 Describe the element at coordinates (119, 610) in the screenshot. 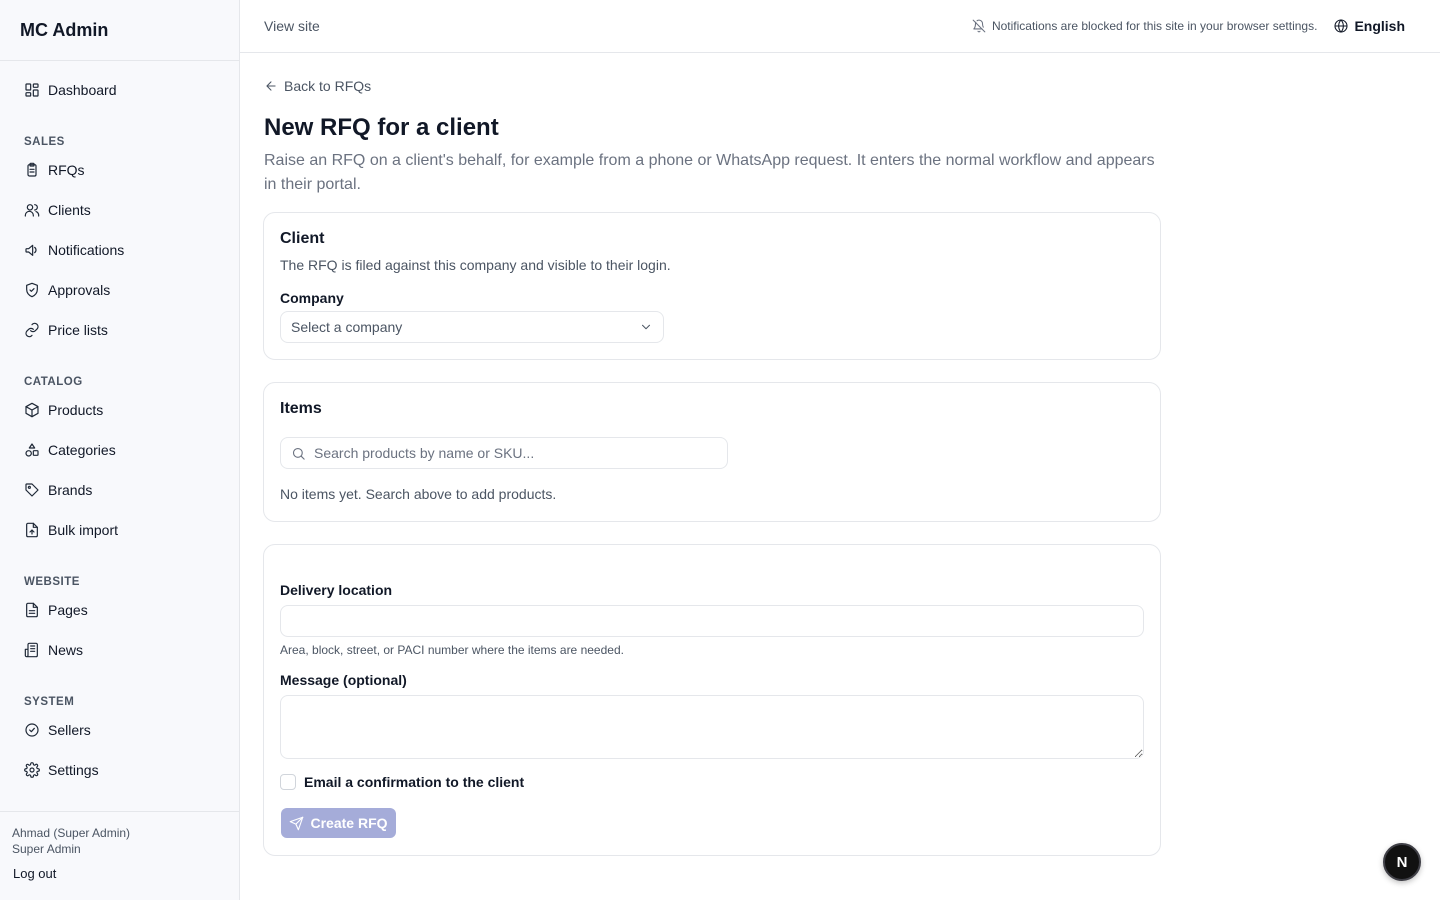

I see `sidebar-item-pages: Pages` at that location.